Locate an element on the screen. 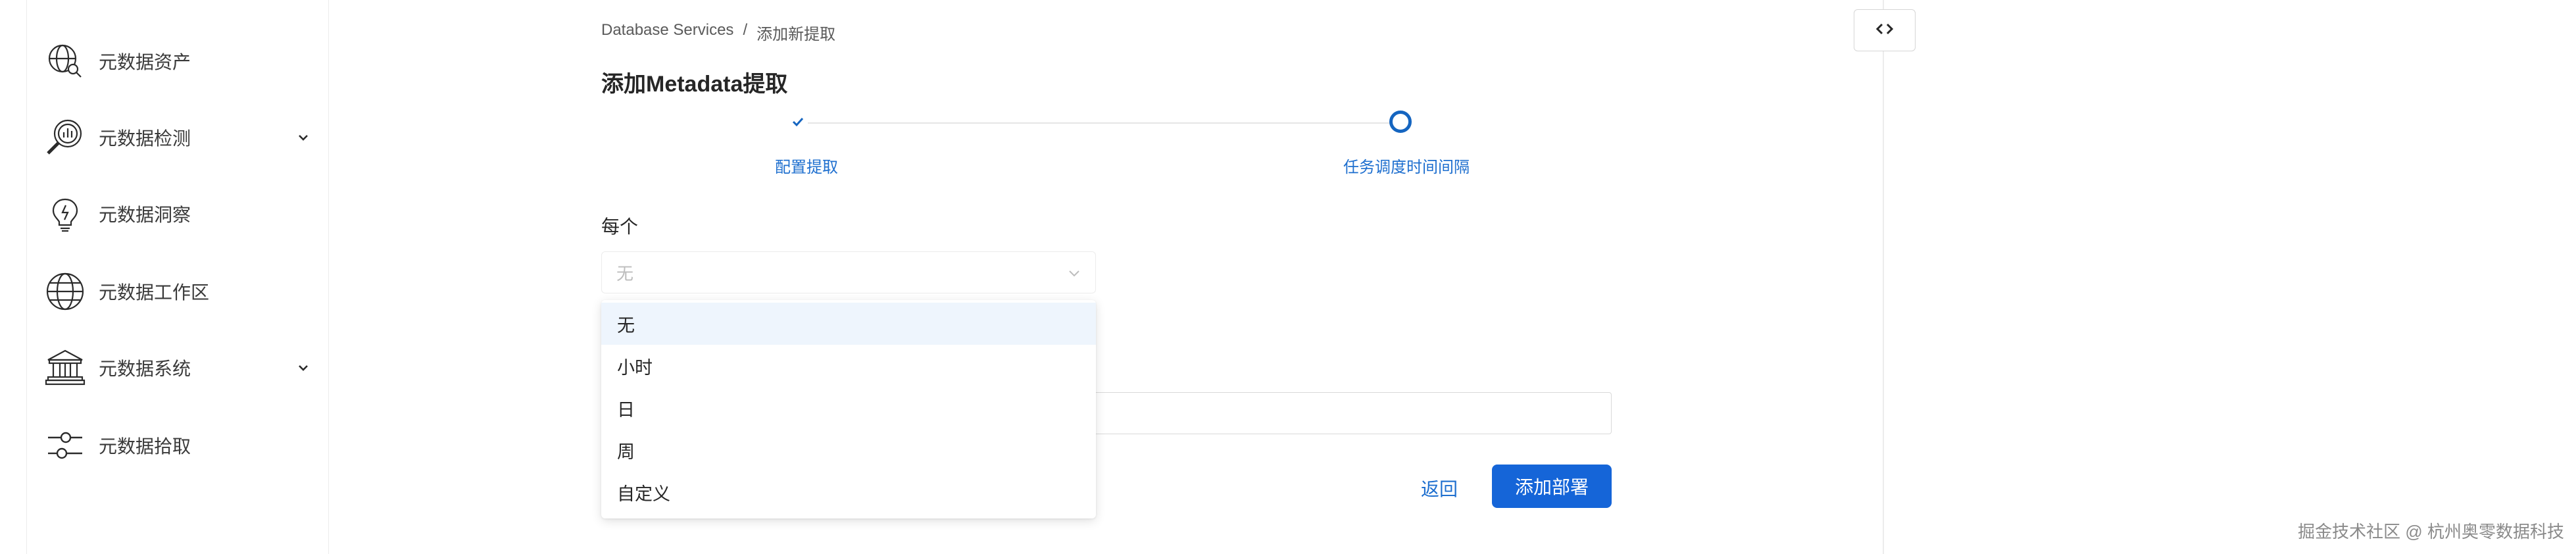 The width and height of the screenshot is (2576, 554). frequency-select: 无 is located at coordinates (848, 272).